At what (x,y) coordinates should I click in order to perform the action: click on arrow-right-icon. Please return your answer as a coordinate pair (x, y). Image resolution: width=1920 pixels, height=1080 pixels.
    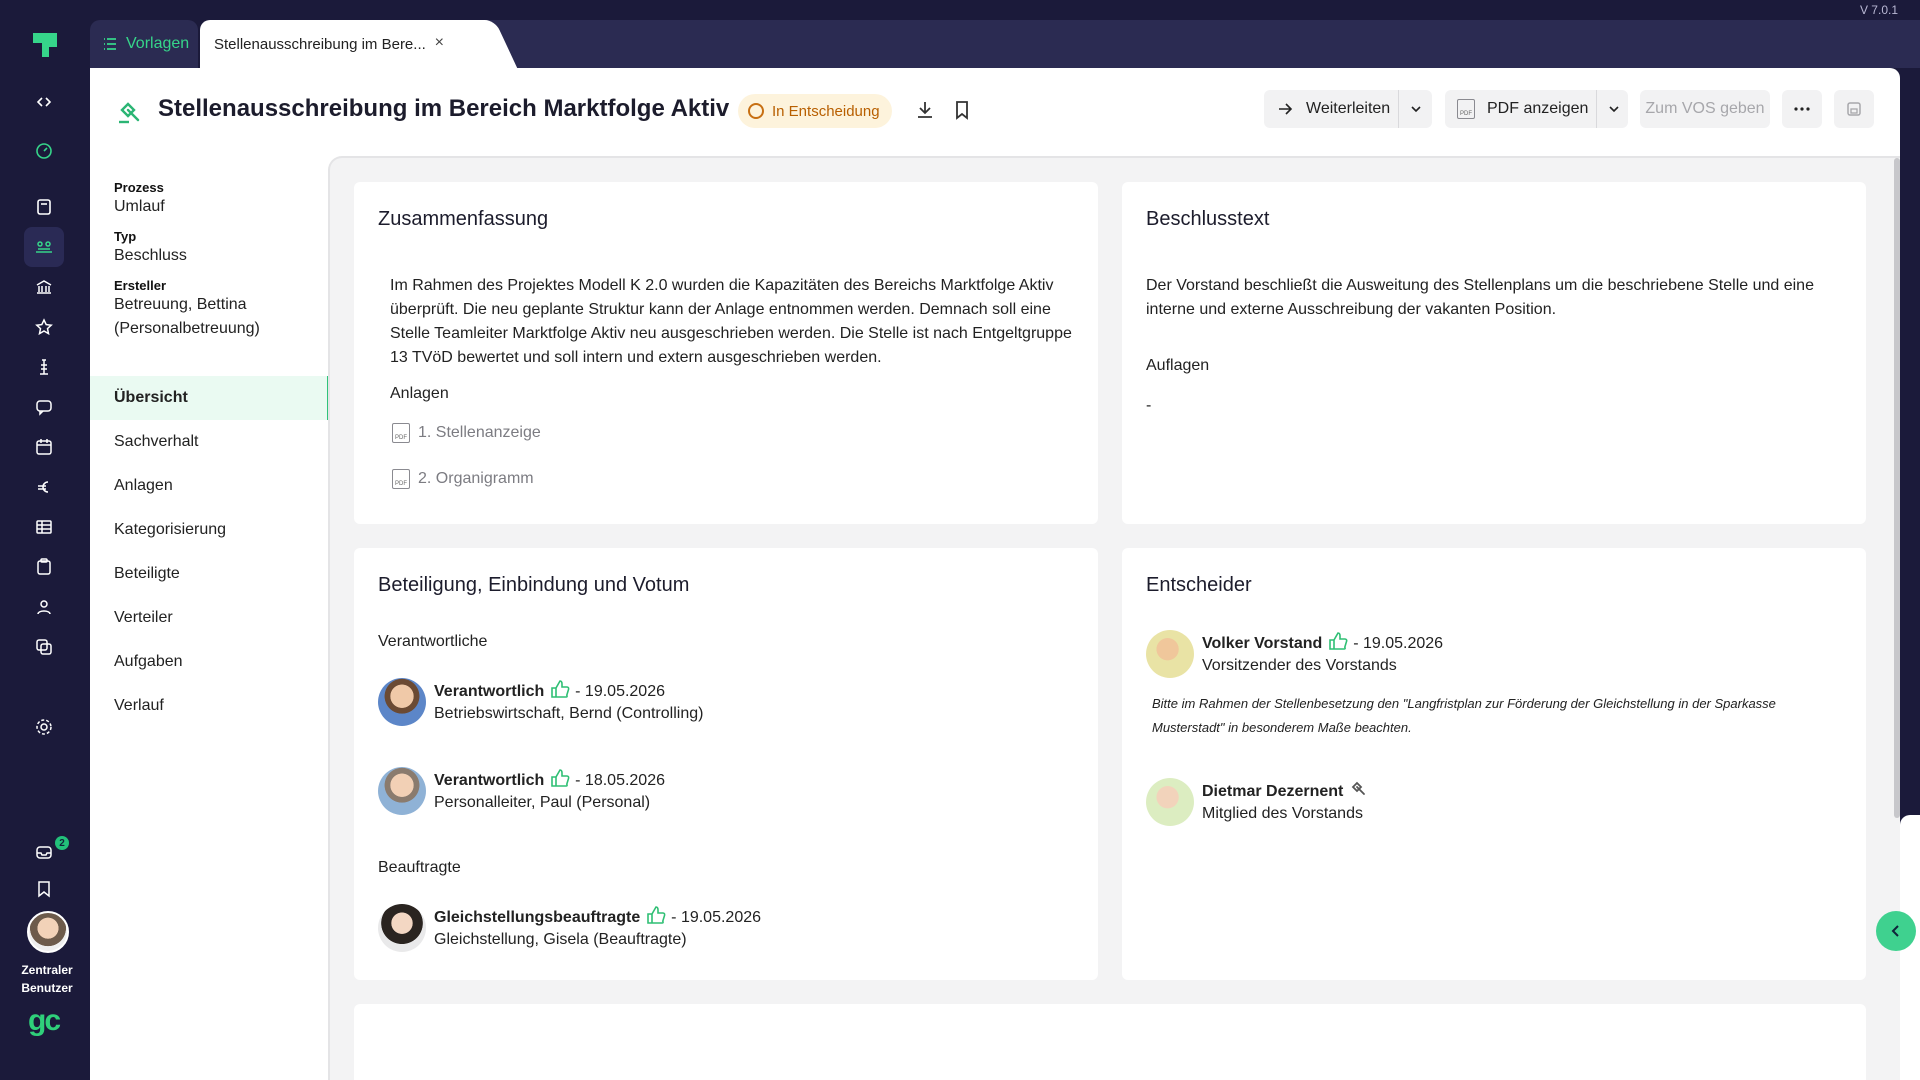
    Looking at the image, I should click on (1286, 109).